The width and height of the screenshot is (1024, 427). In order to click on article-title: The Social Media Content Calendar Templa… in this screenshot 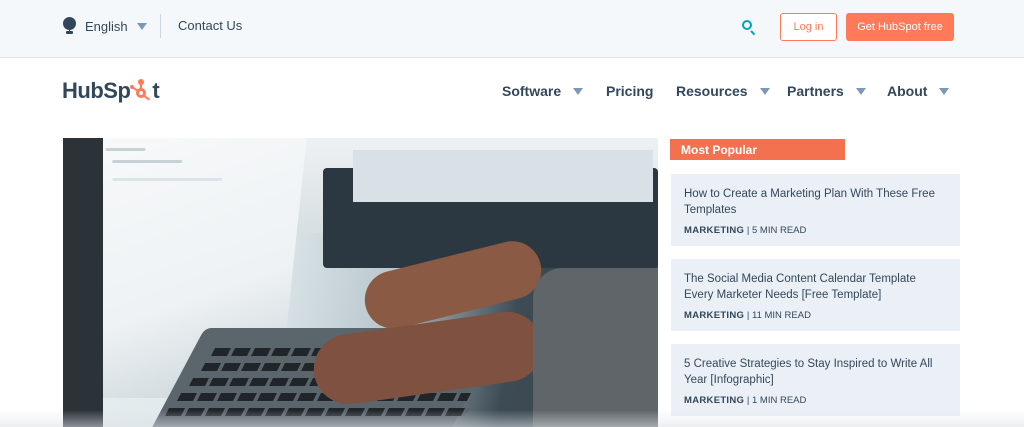, I will do `click(800, 287)`.